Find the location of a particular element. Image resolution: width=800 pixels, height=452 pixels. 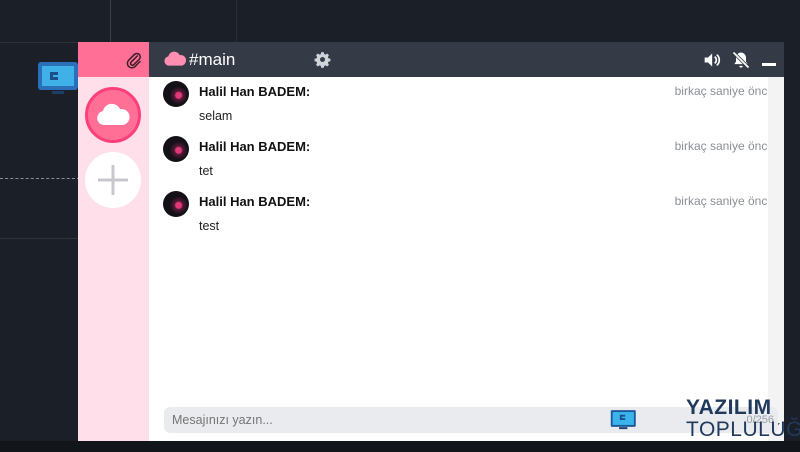

bell-muted-icon is located at coordinates (741, 59).